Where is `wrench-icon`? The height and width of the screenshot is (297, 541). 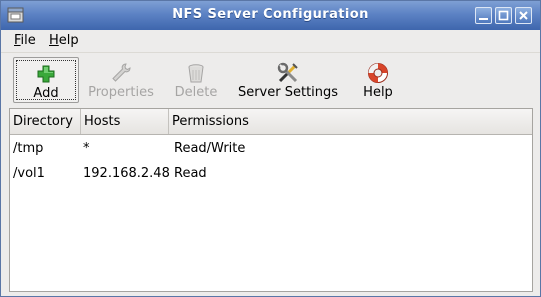
wrench-icon is located at coordinates (121, 73).